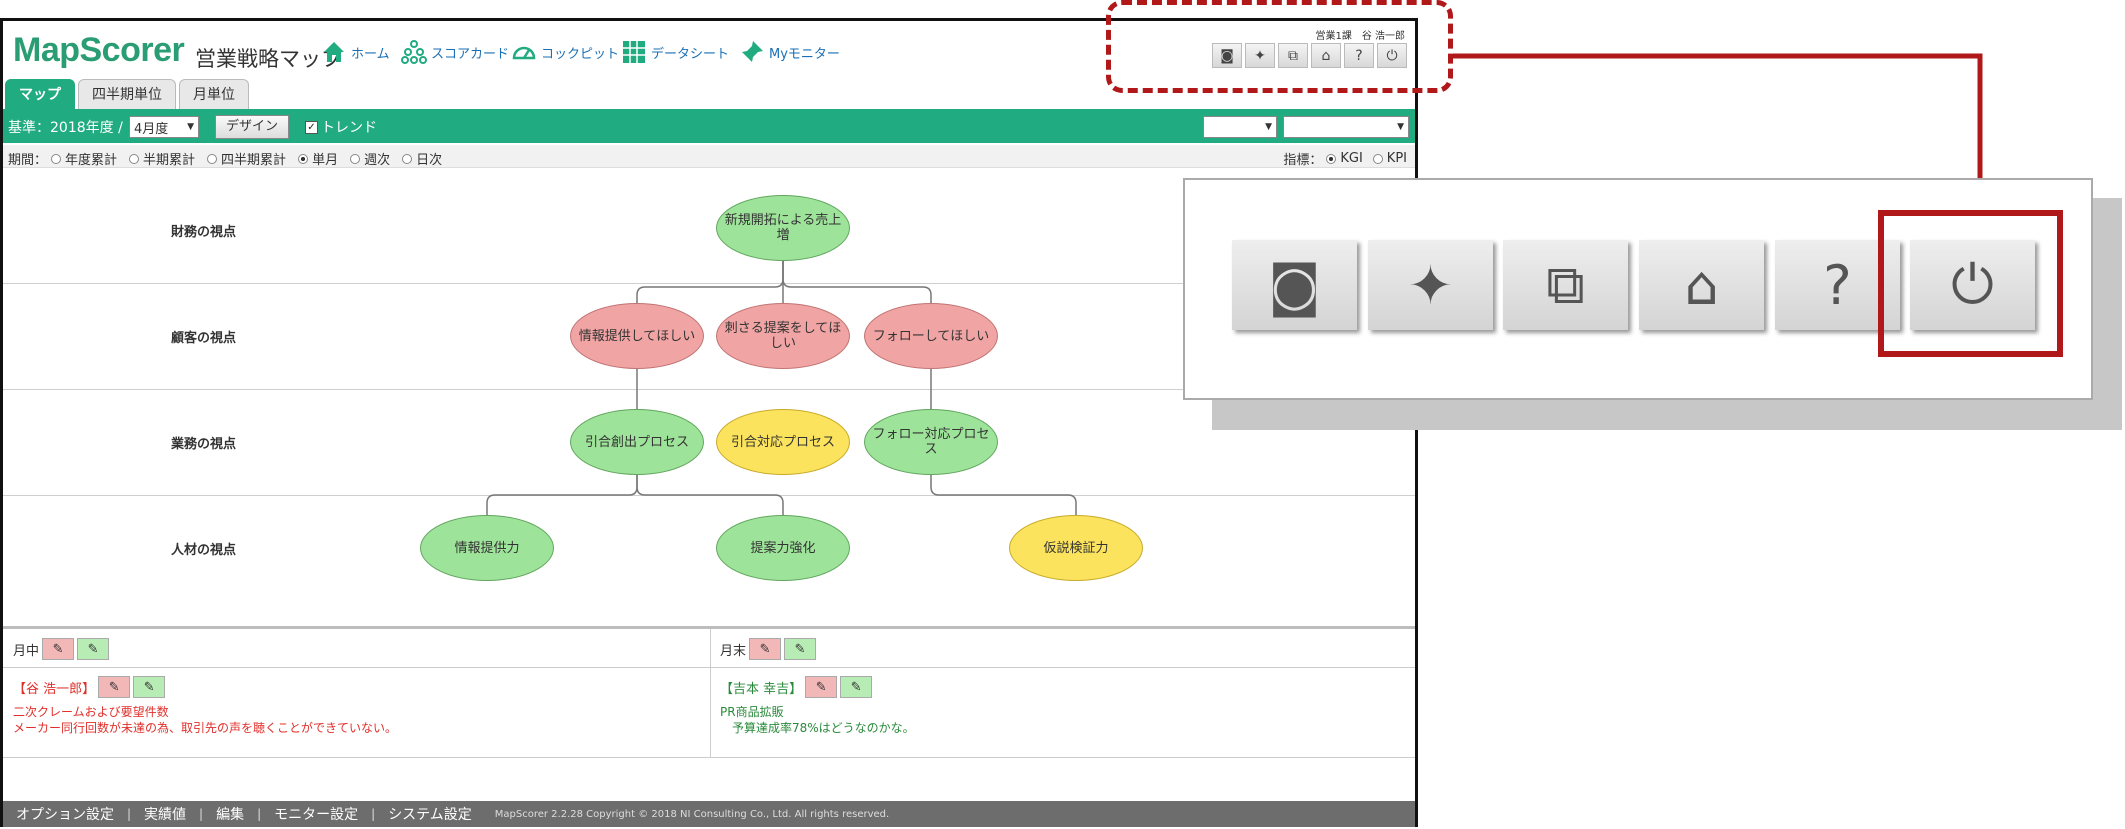 The image size is (2125, 829). I want to click on structure-icon: ⧉, so click(1565, 284).